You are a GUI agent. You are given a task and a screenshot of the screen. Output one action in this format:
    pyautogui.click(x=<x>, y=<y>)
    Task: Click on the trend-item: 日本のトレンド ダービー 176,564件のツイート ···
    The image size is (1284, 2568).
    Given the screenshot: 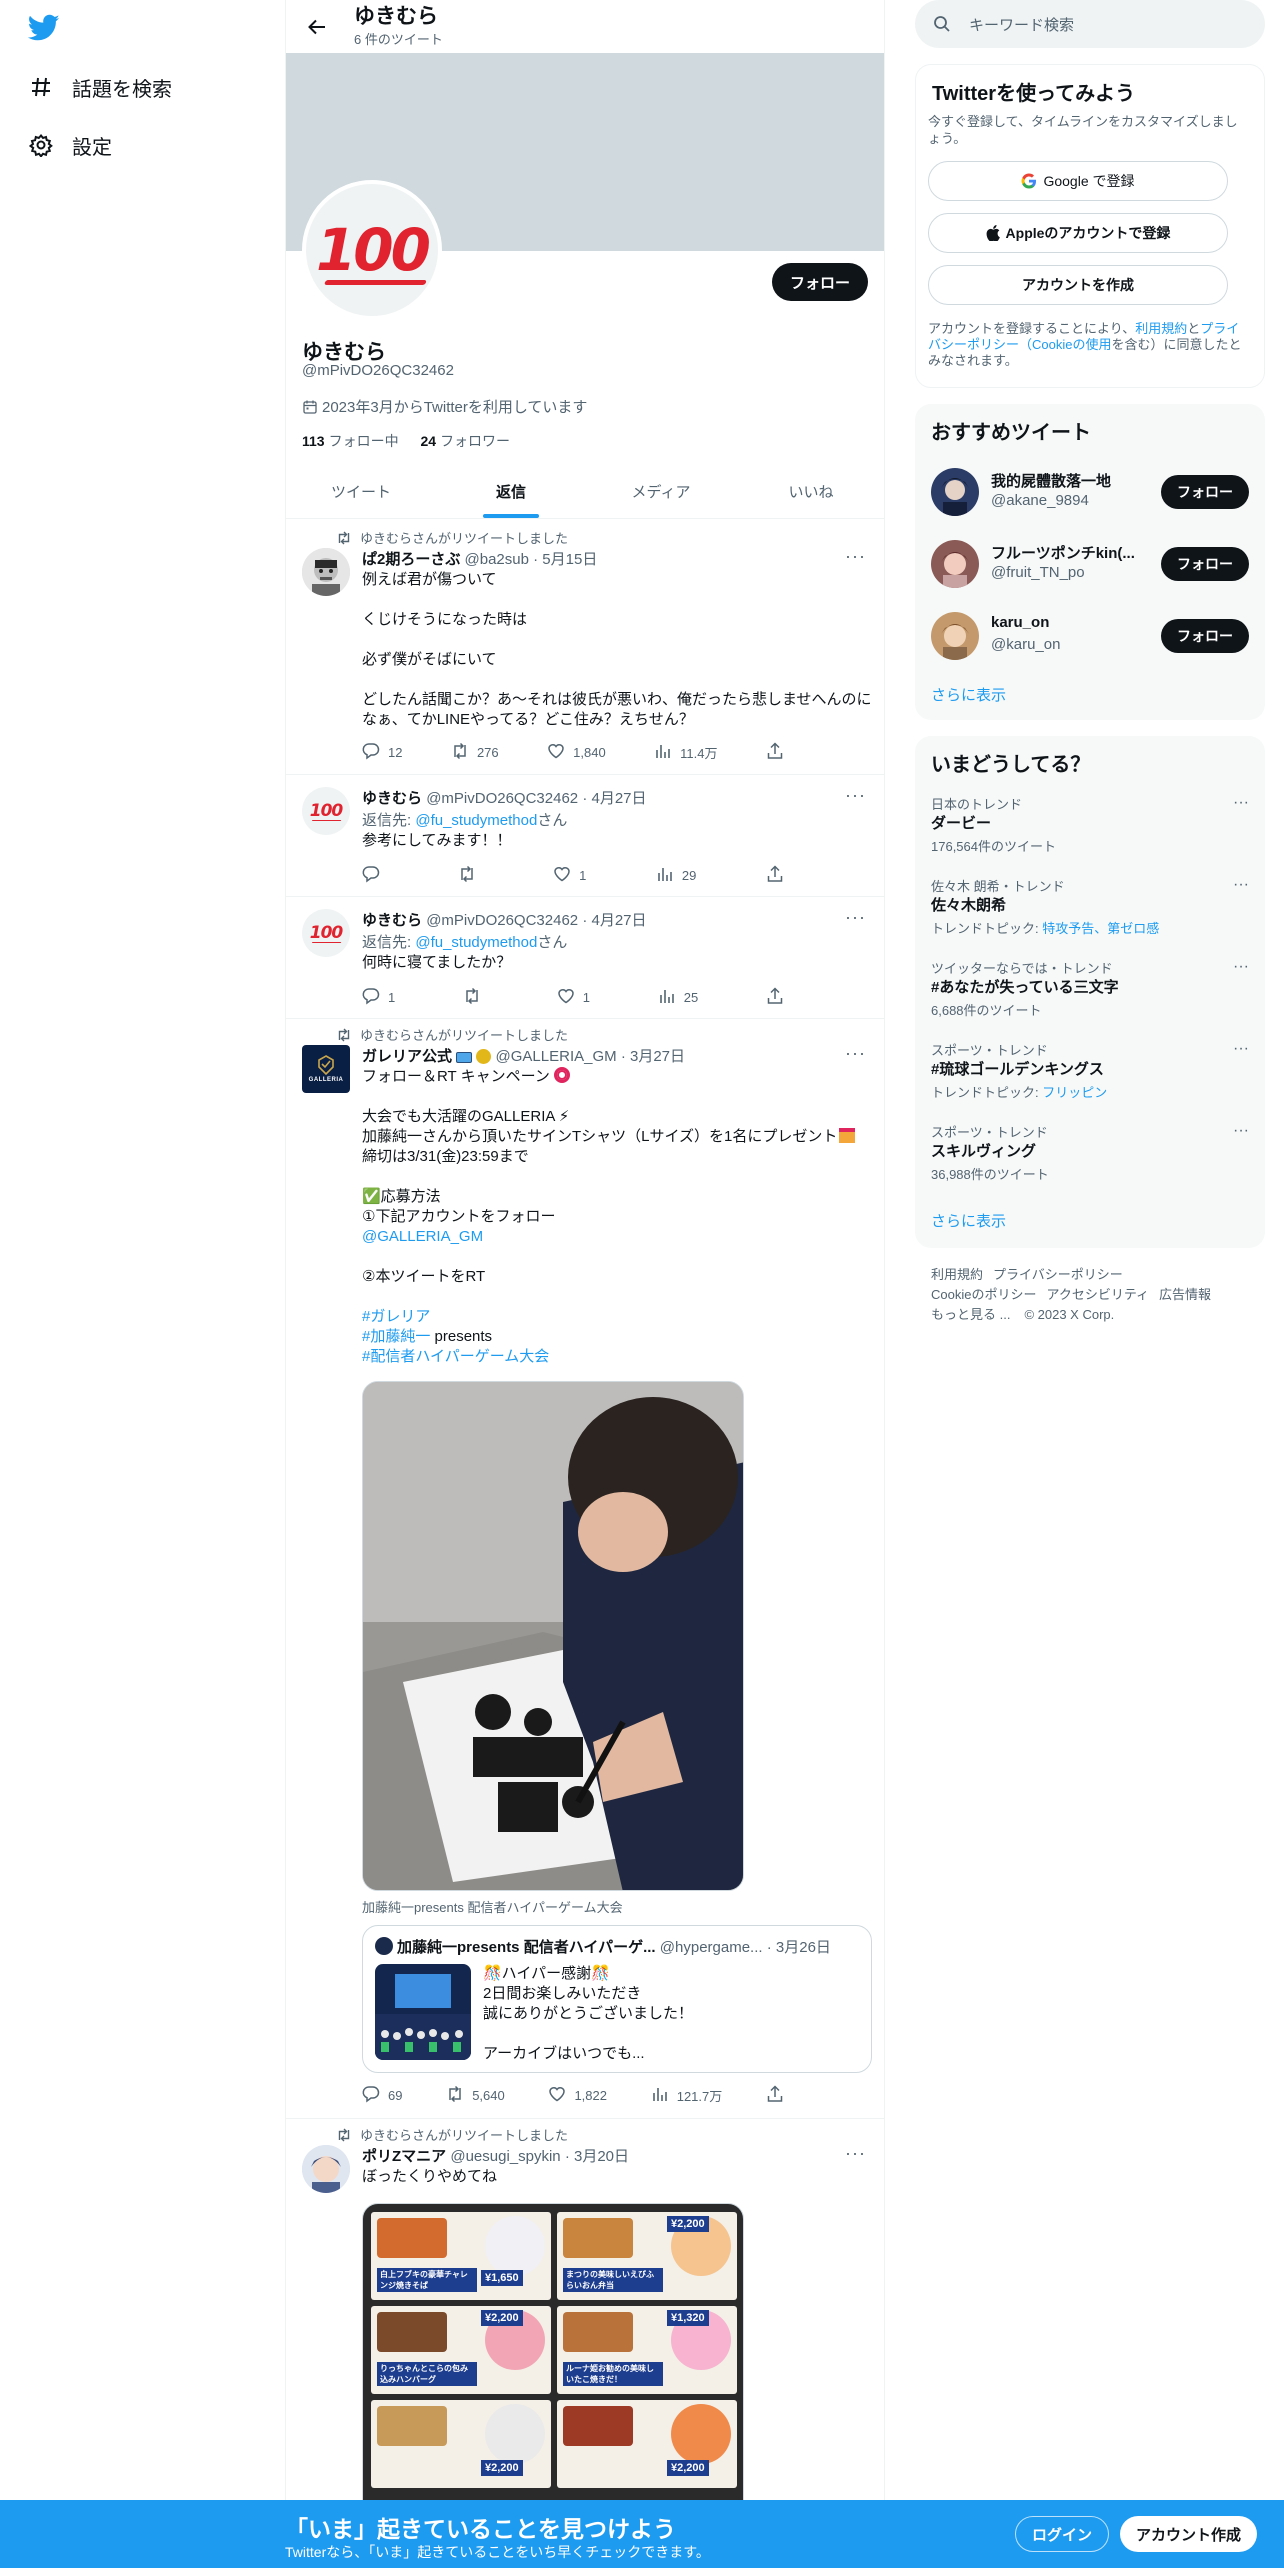 What is the action you would take?
    pyautogui.click(x=1090, y=834)
    